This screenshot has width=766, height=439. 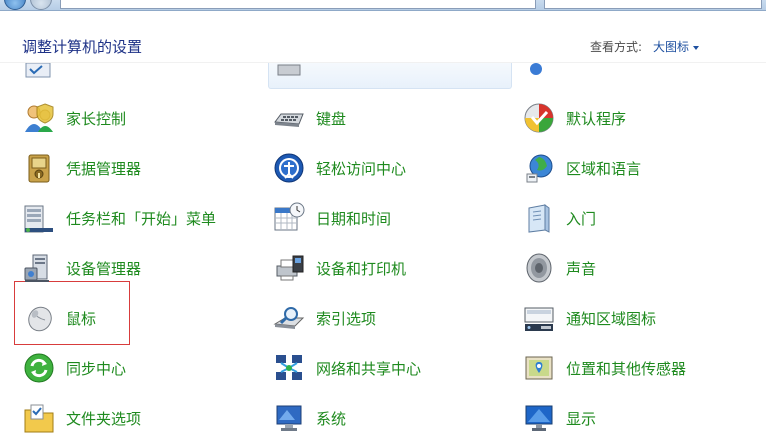 What do you see at coordinates (104, 418) in the screenshot?
I see `item-label: 文件夹选项` at bounding box center [104, 418].